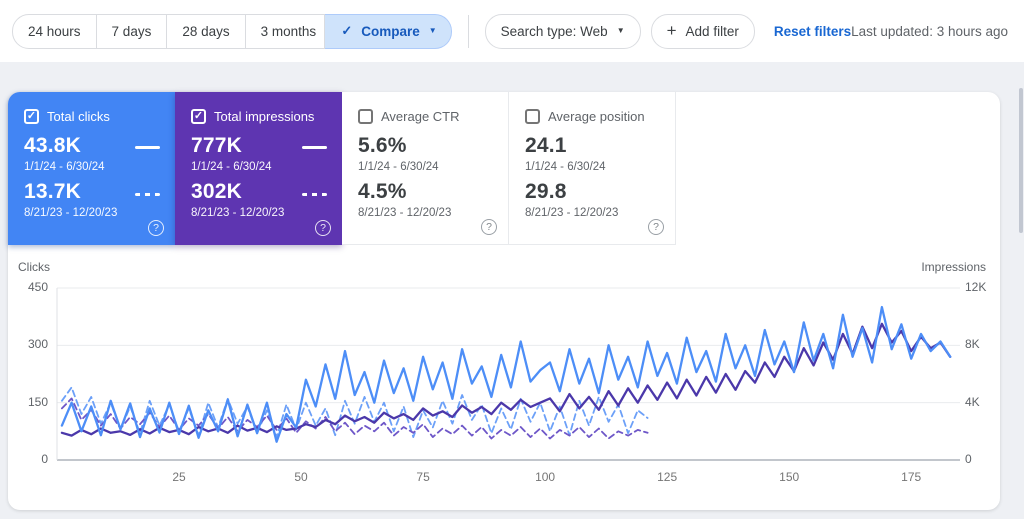  What do you see at coordinates (365, 116) in the screenshot?
I see `average-ctr-checkbox: ✓` at bounding box center [365, 116].